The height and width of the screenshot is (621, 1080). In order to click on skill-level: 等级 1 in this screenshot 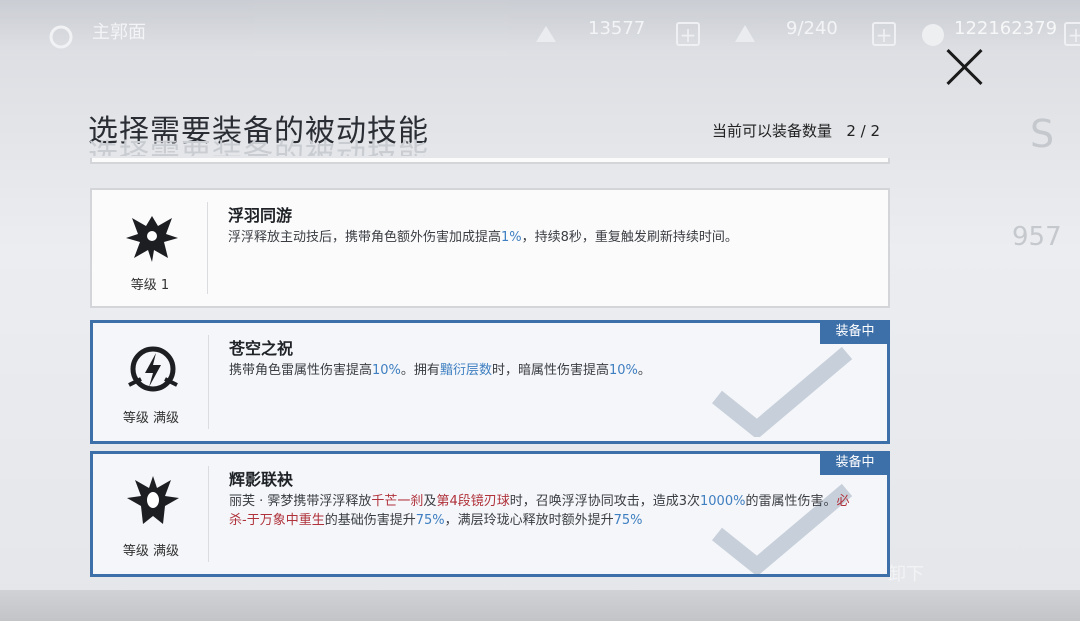, I will do `click(150, 285)`.